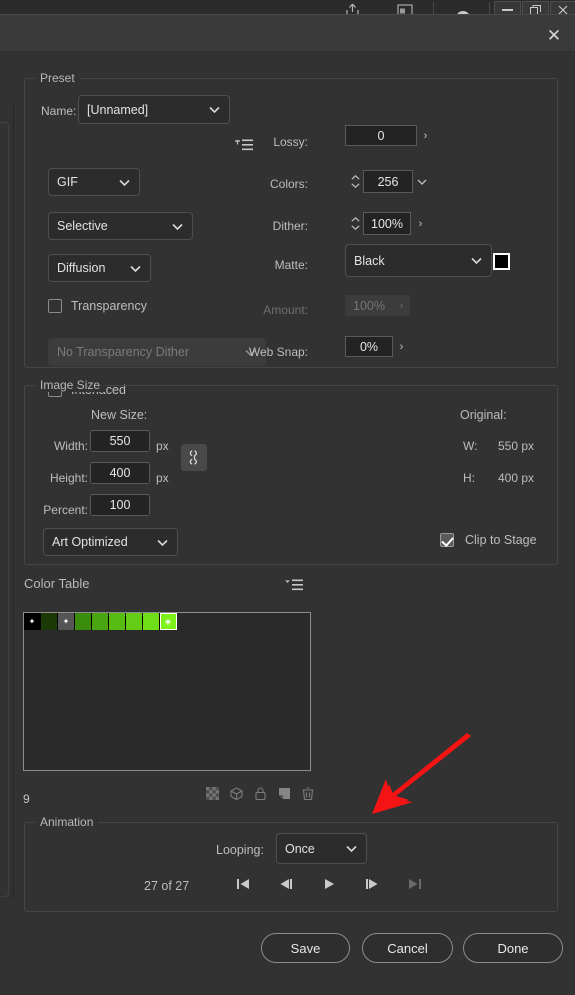  Describe the element at coordinates (65, 510) in the screenshot. I see `percent-label: Percent:` at that location.